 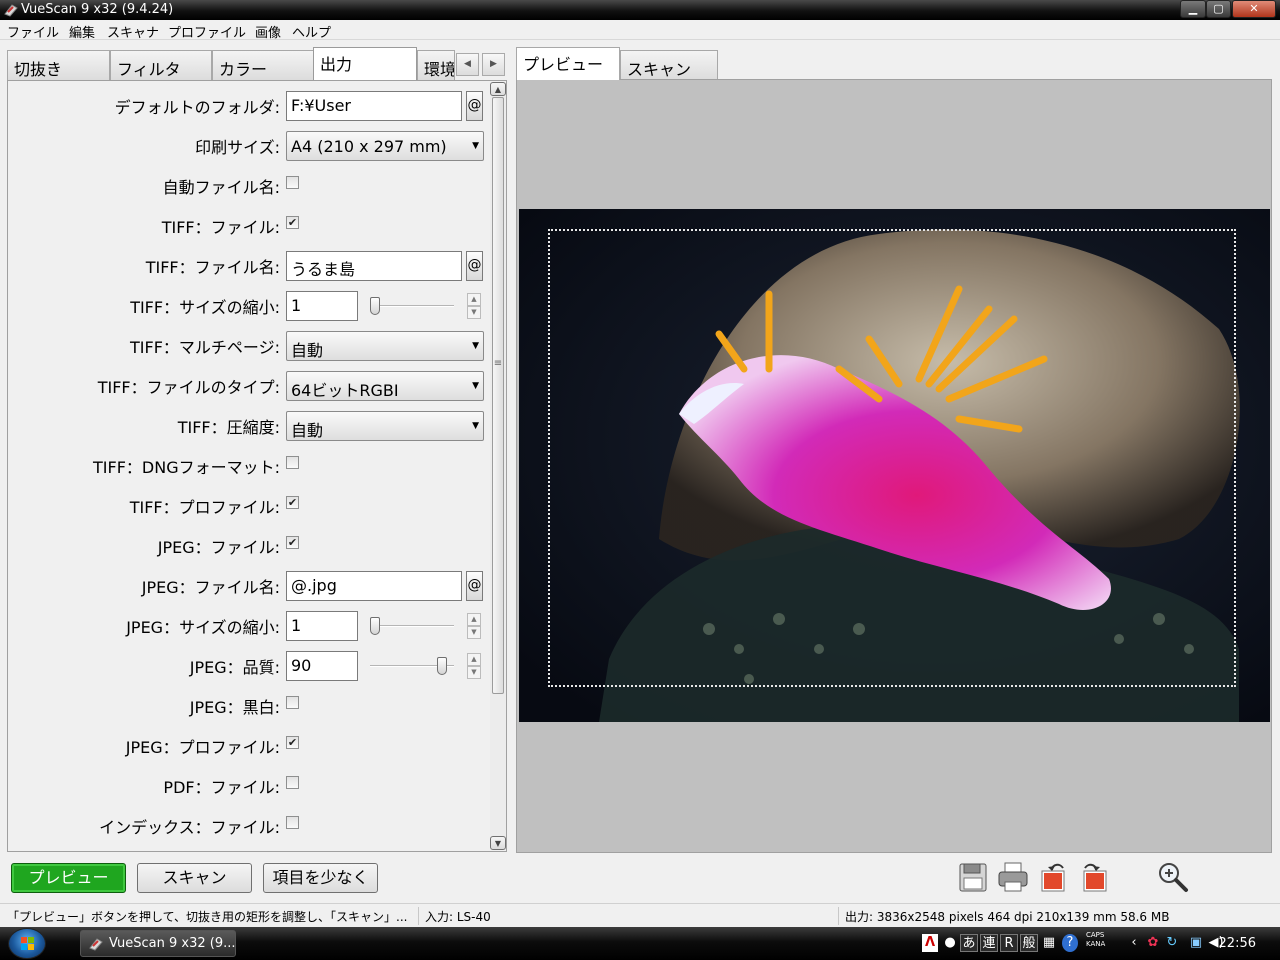 I want to click on tiff-reduce-slider, so click(x=412, y=306).